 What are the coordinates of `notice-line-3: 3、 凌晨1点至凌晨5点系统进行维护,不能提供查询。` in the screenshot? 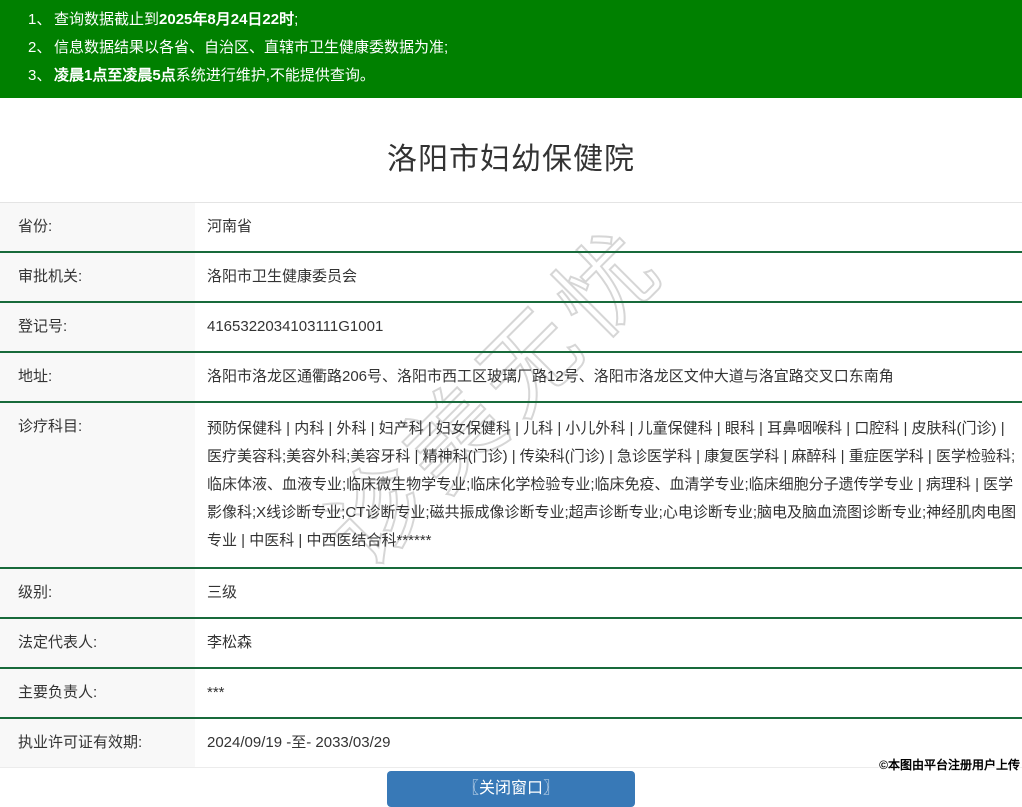 It's located at (520, 76).